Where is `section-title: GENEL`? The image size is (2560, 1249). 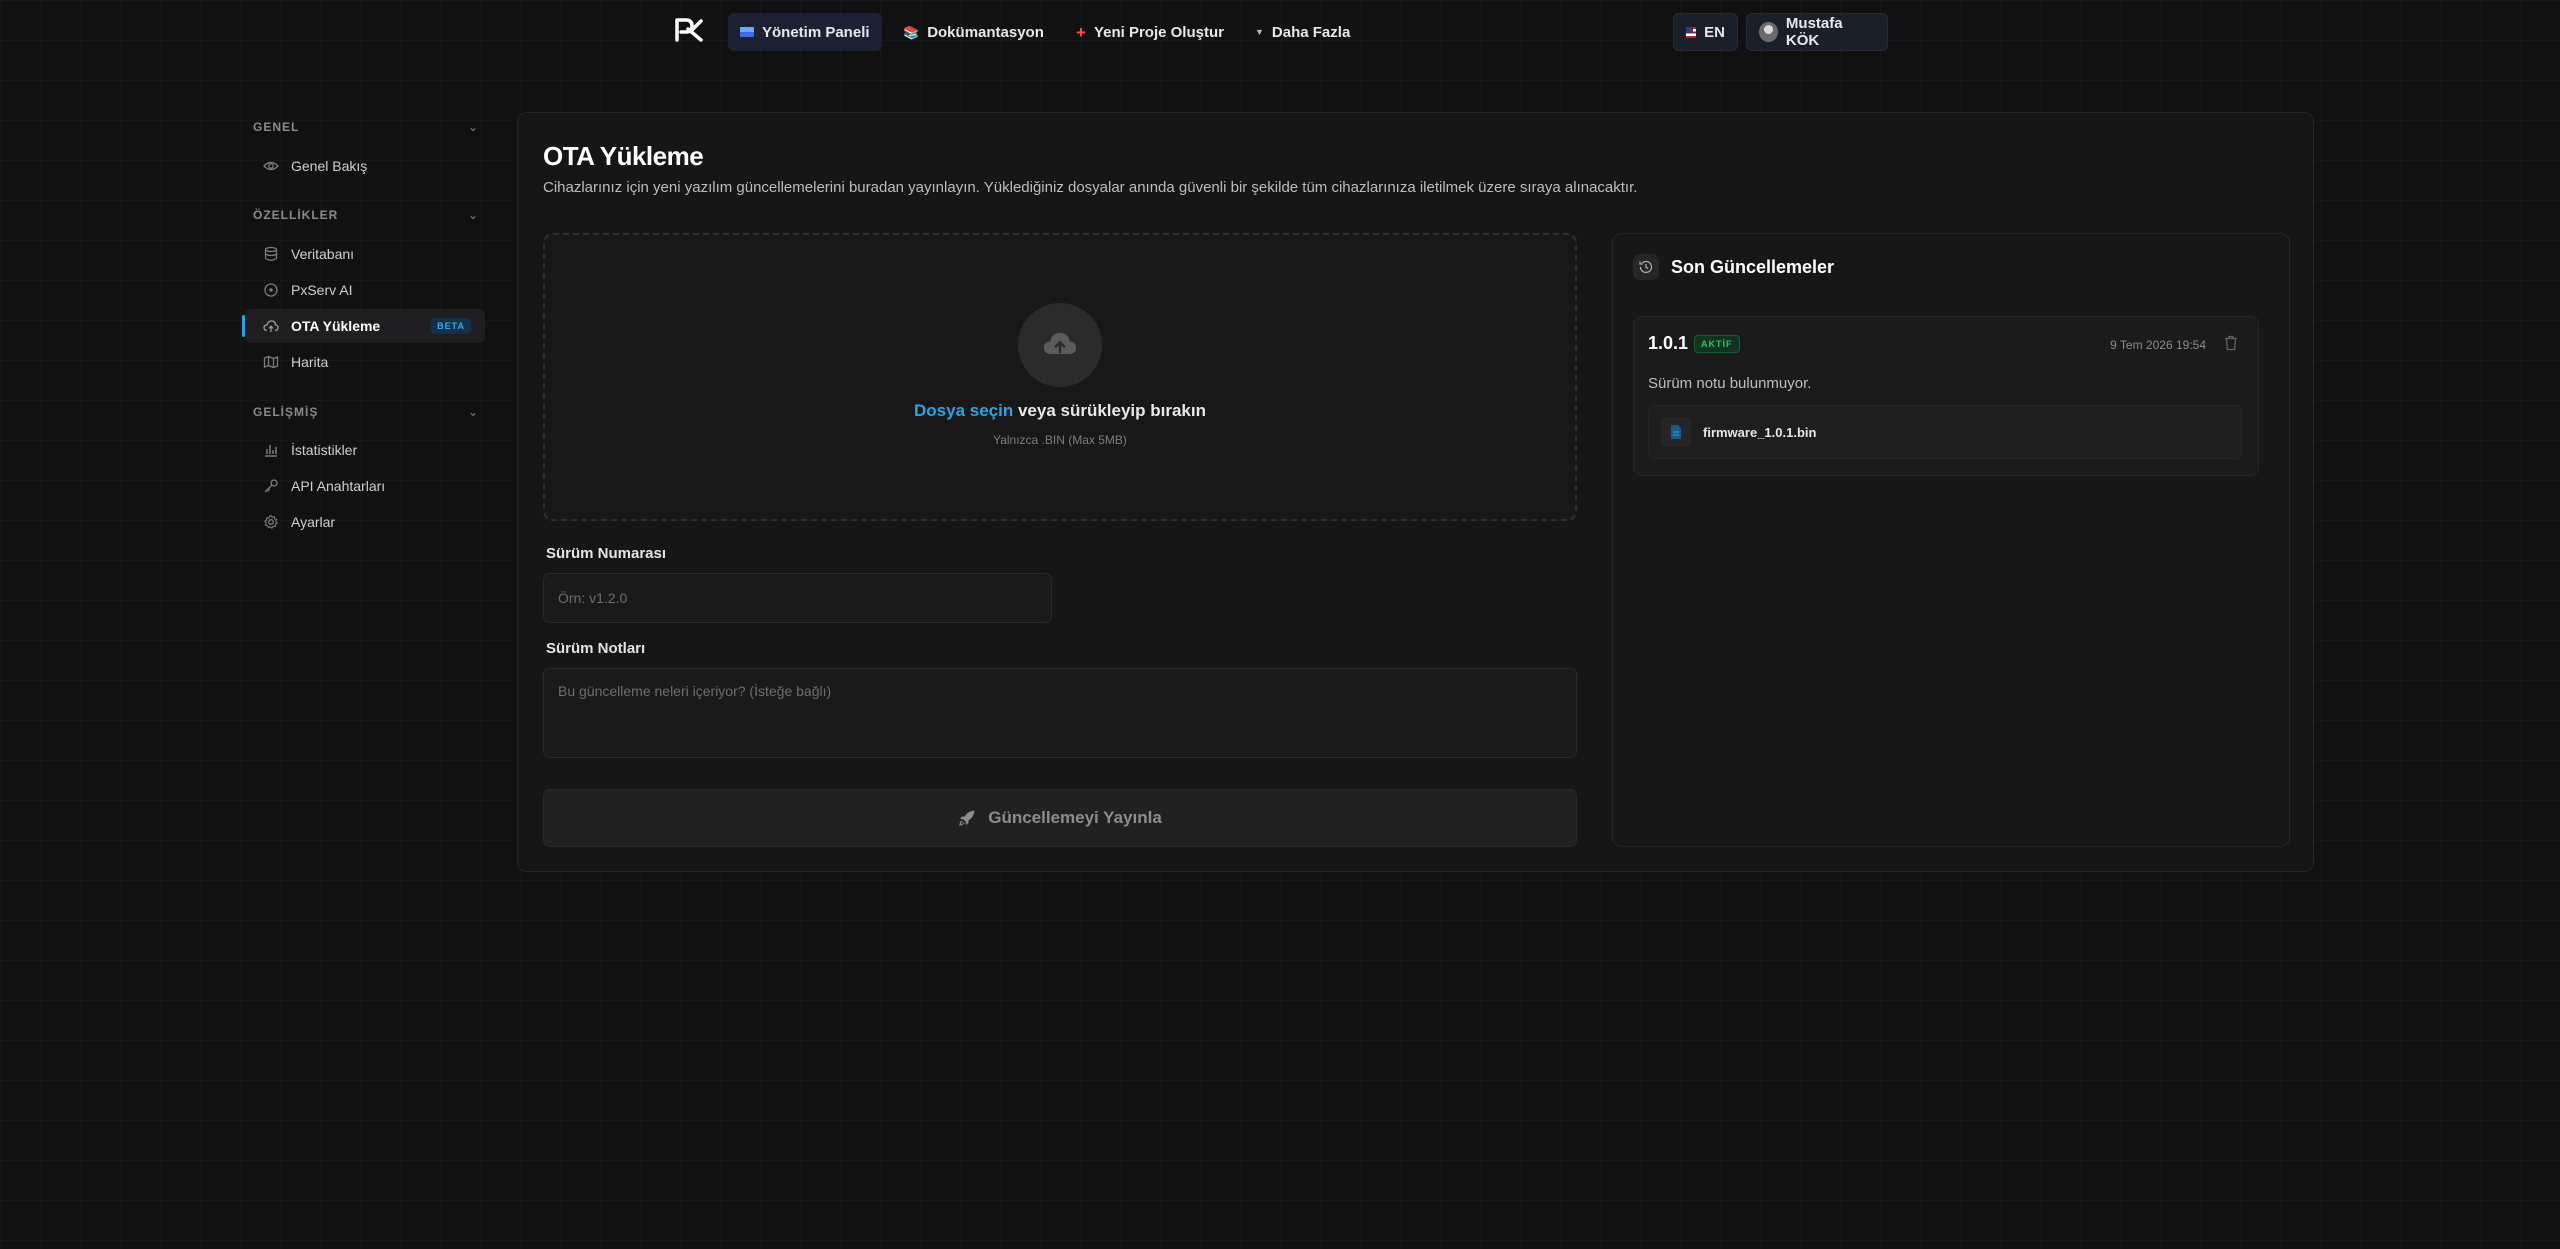 section-title: GENEL is located at coordinates (276, 127).